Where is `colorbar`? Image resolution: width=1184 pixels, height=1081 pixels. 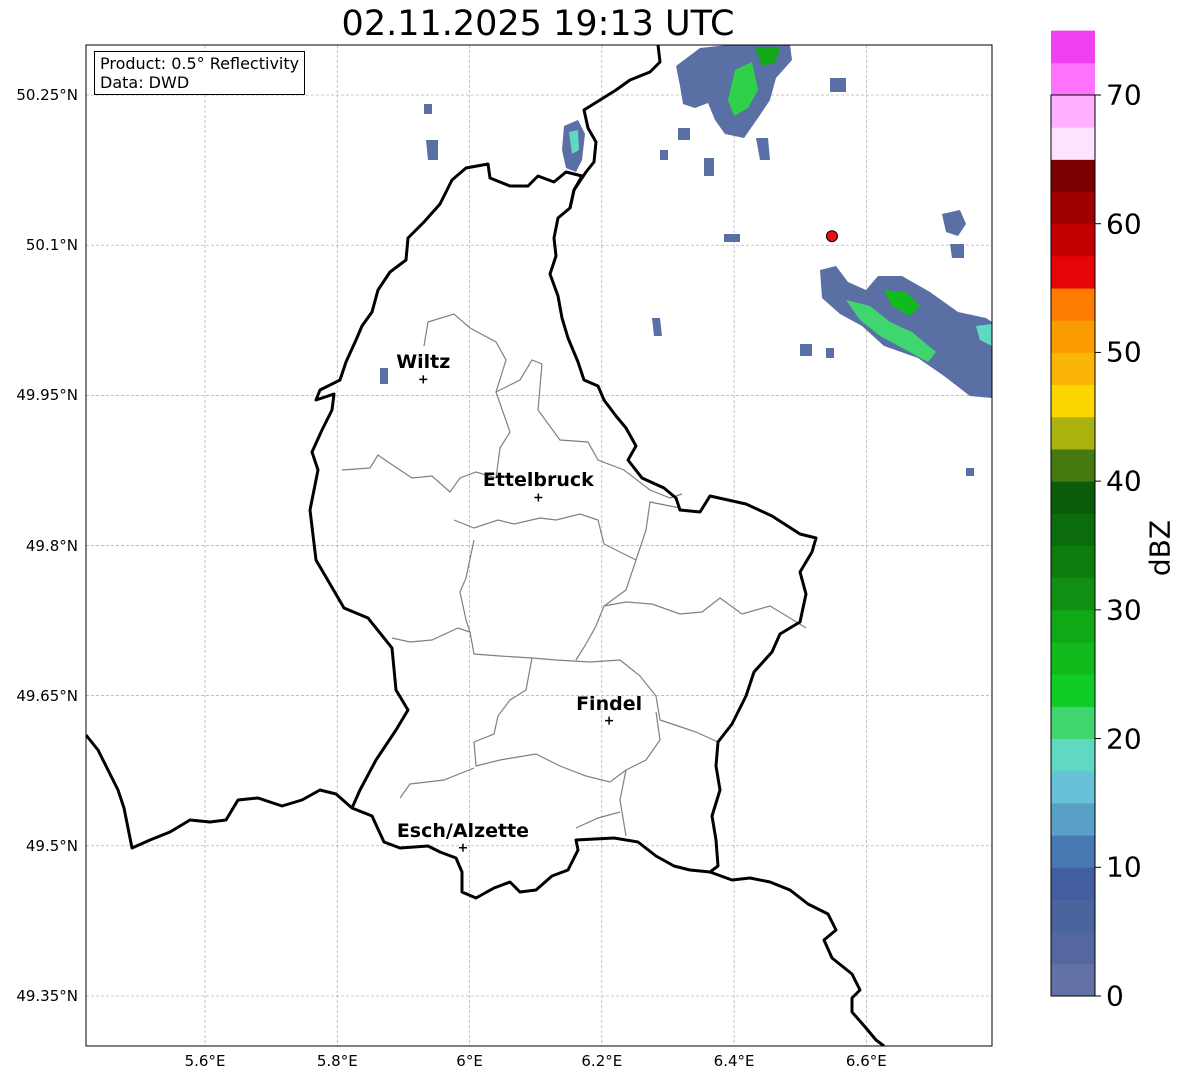
colorbar is located at coordinates (1076, 513).